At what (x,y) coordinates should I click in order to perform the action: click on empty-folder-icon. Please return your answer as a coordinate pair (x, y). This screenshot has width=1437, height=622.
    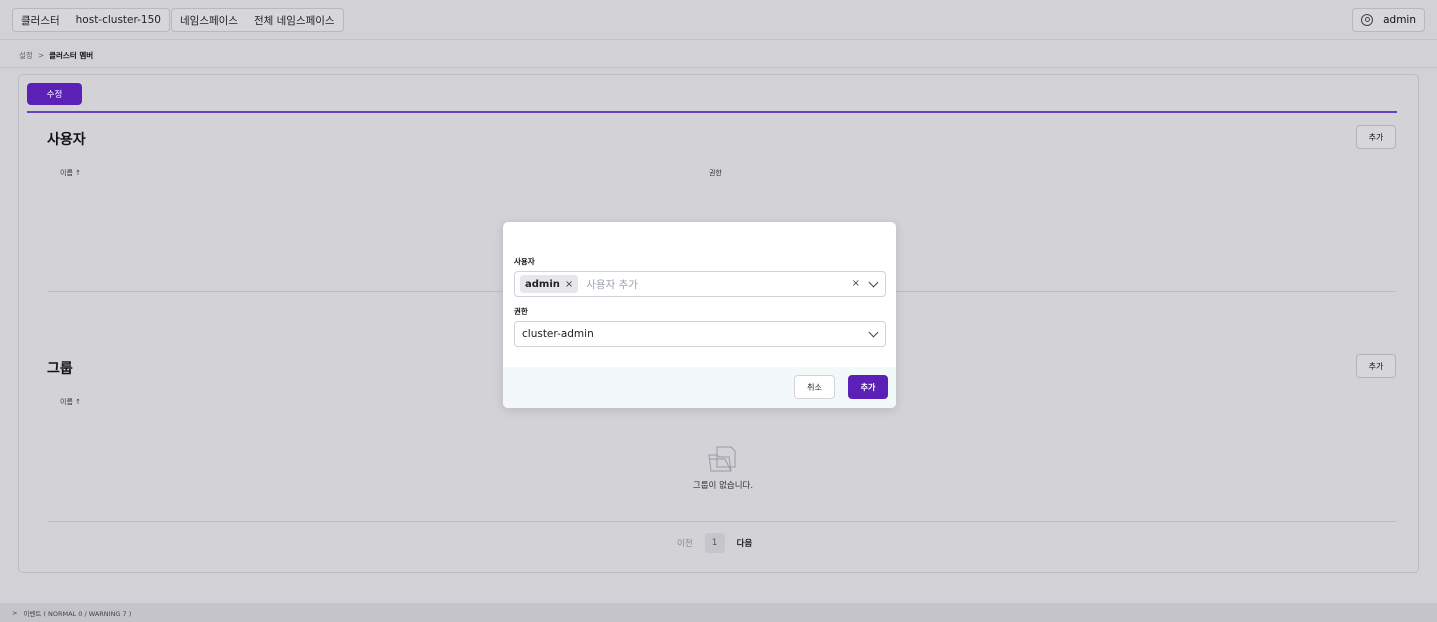
    Looking at the image, I should click on (722, 459).